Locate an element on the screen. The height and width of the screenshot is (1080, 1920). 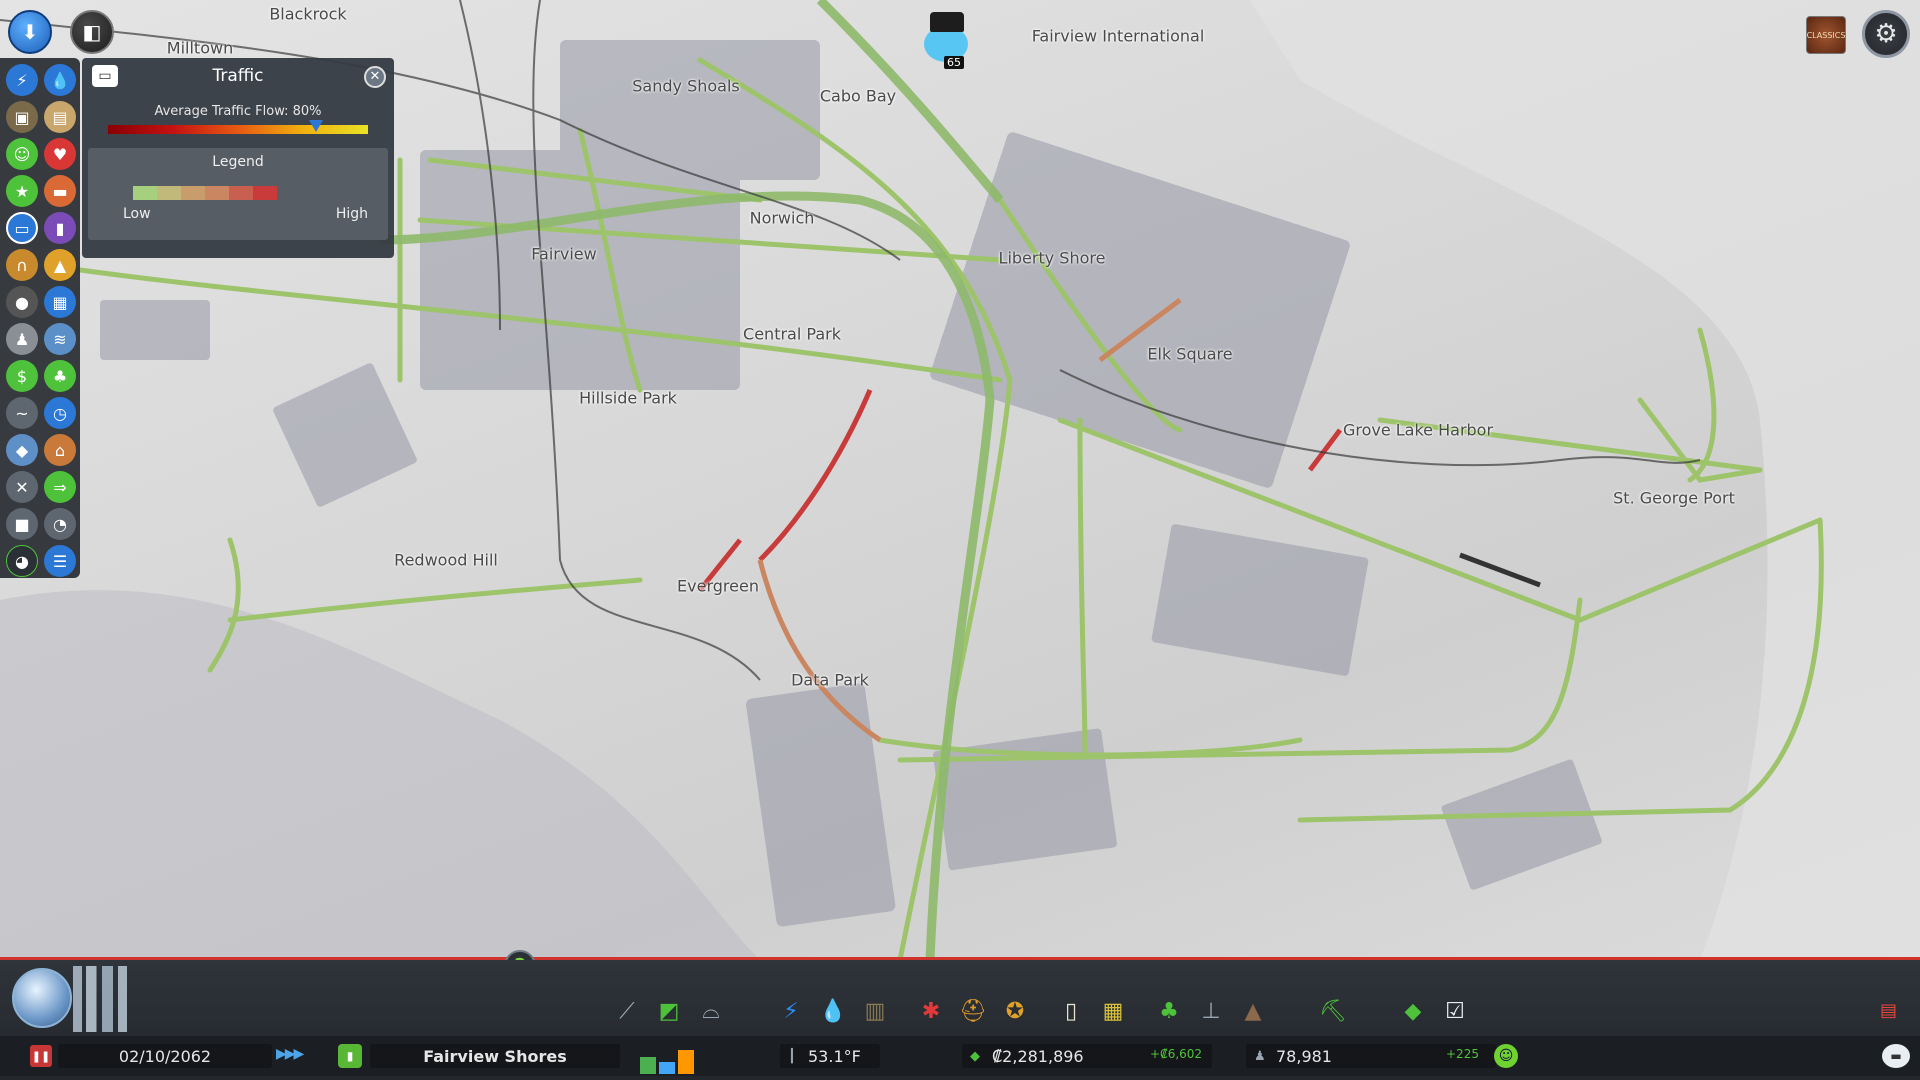
electricity-category-button: ⚡ is located at coordinates (791, 1011).